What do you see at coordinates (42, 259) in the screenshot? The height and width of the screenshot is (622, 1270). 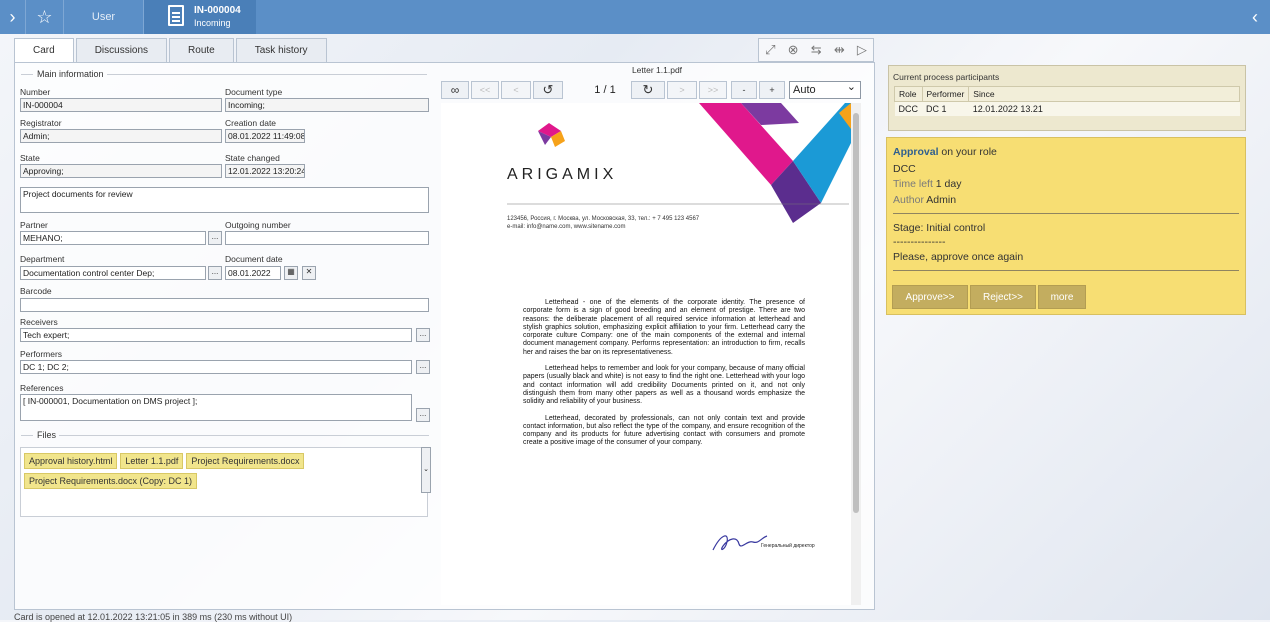 I see `department-label: Department` at bounding box center [42, 259].